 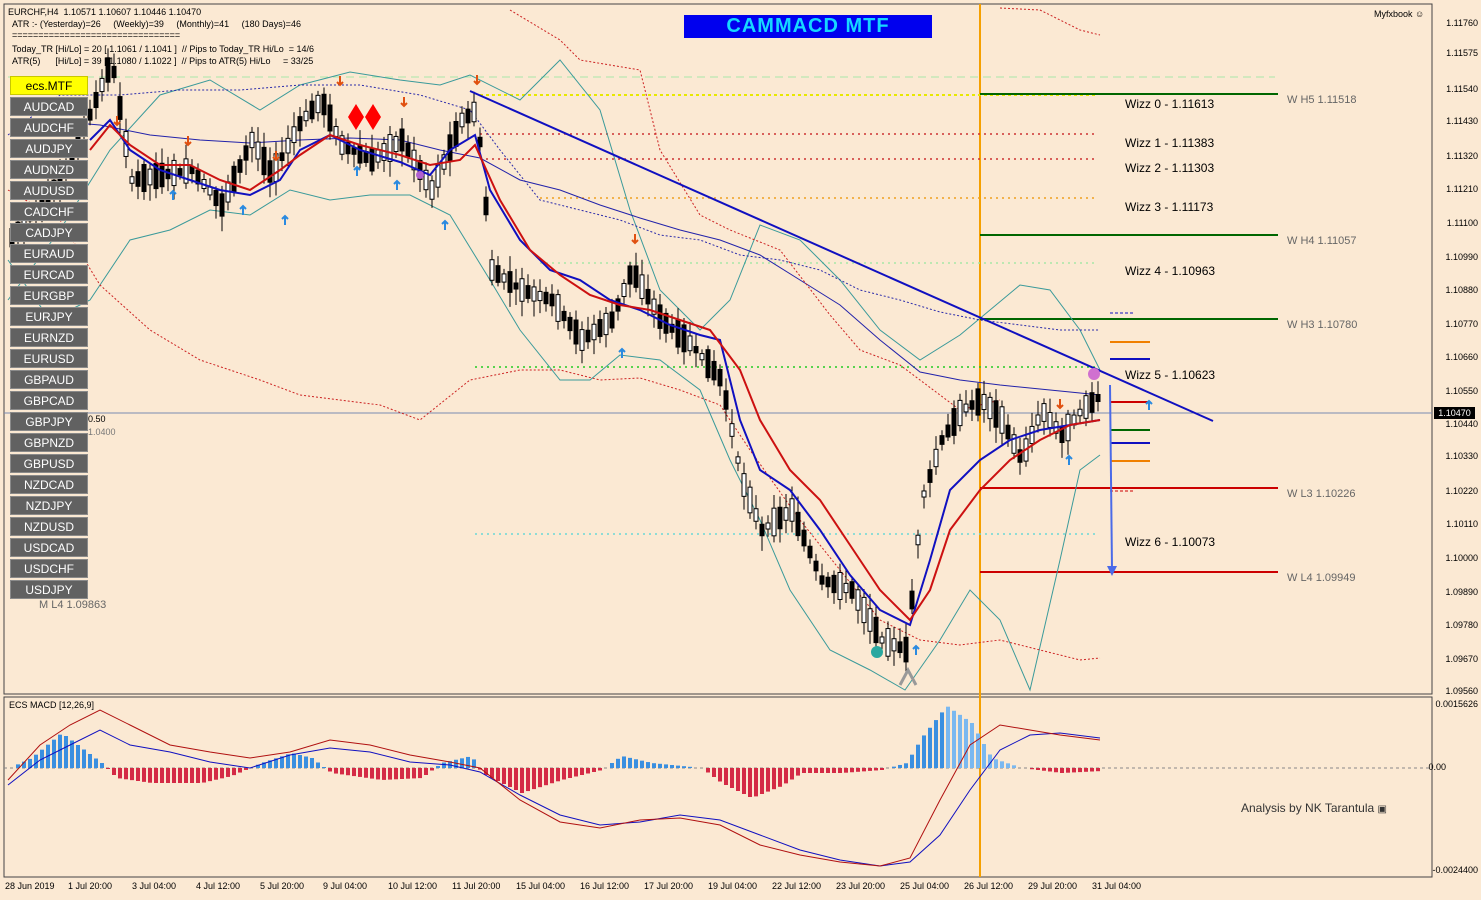 I want to click on pair-button-usdjpy: USDJPY, so click(x=49, y=589).